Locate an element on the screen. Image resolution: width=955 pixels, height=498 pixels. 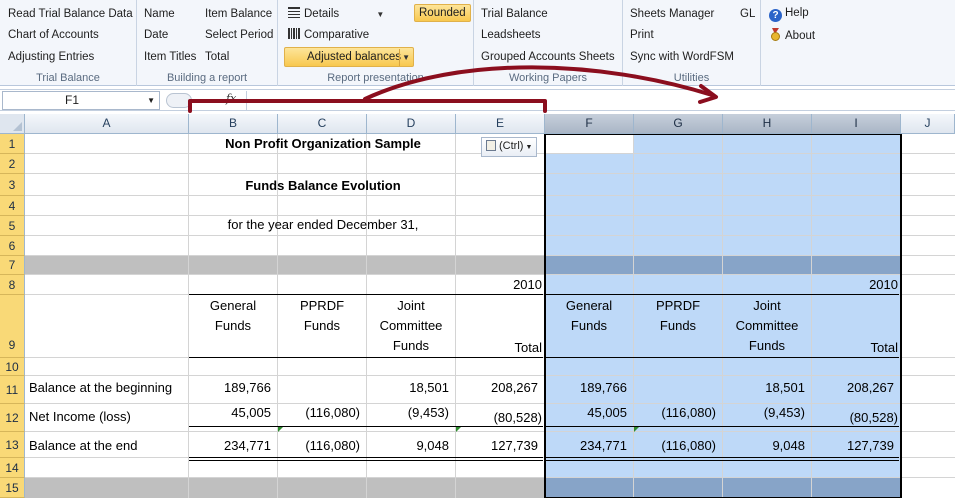
separator-band is located at coordinates (285, 488).